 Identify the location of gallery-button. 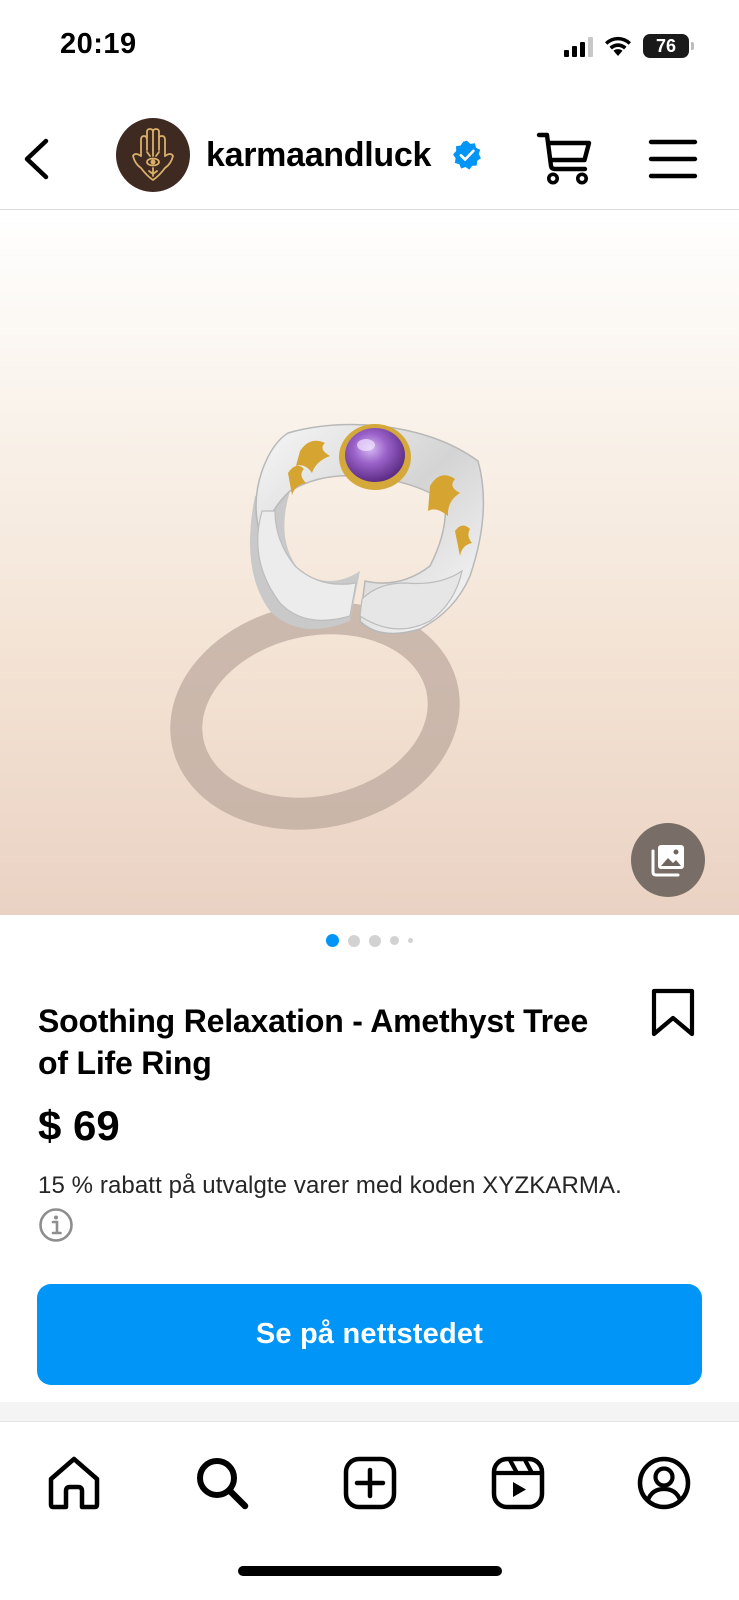
(668, 860).